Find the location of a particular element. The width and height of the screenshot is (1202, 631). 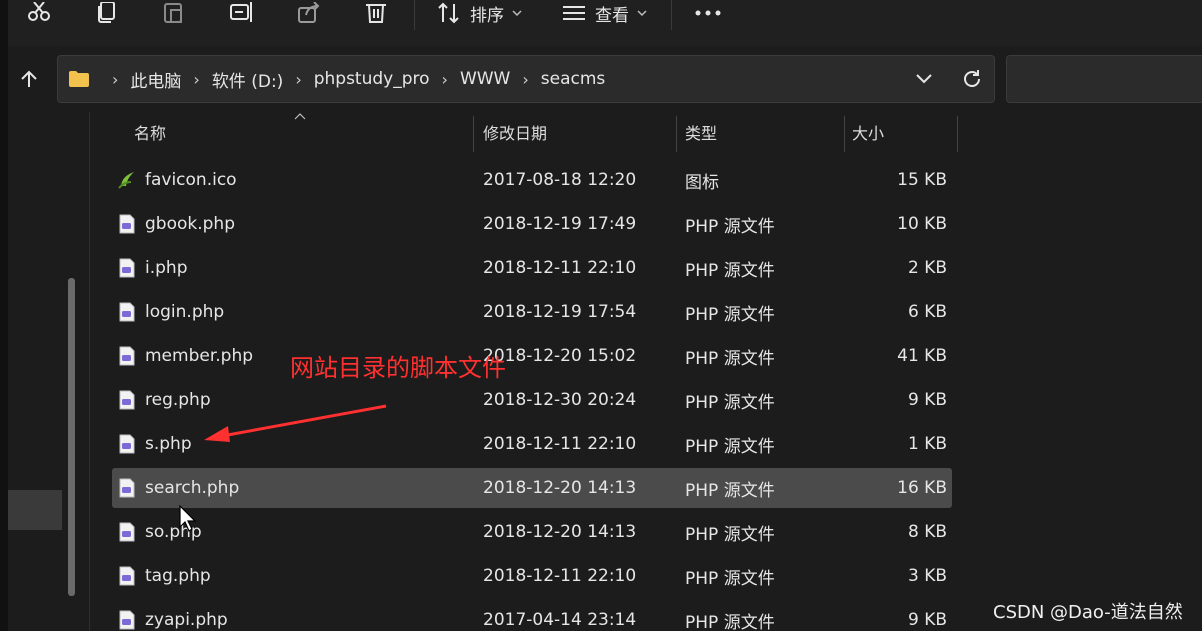

share-icon is located at coordinates (309, 12).